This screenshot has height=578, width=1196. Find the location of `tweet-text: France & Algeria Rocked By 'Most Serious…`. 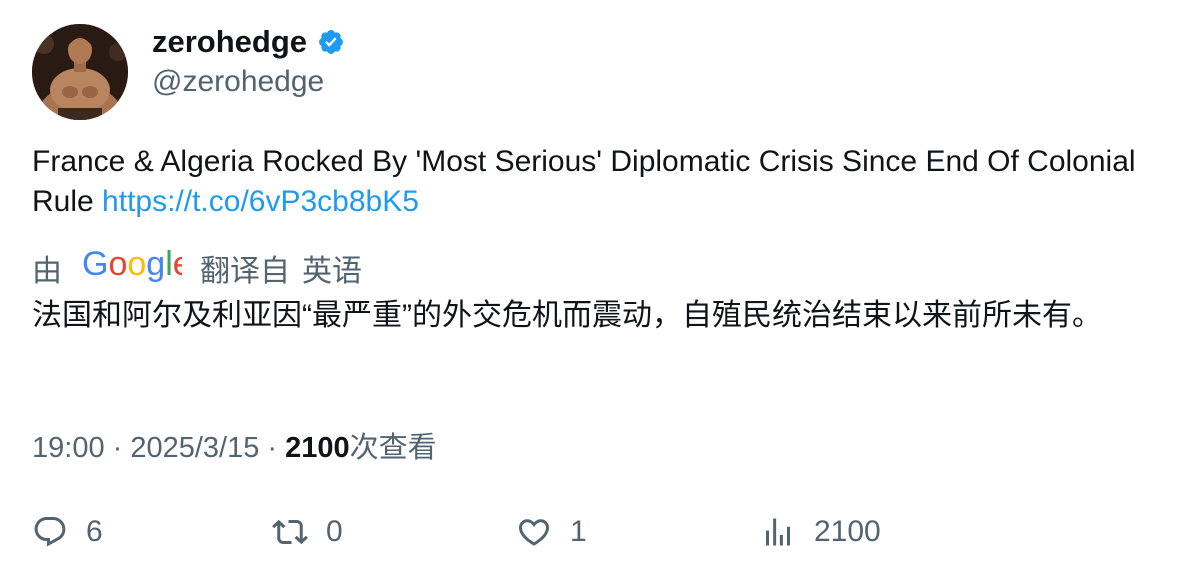

tweet-text: France & Algeria Rocked By 'Most Serious… is located at coordinates (592, 182).